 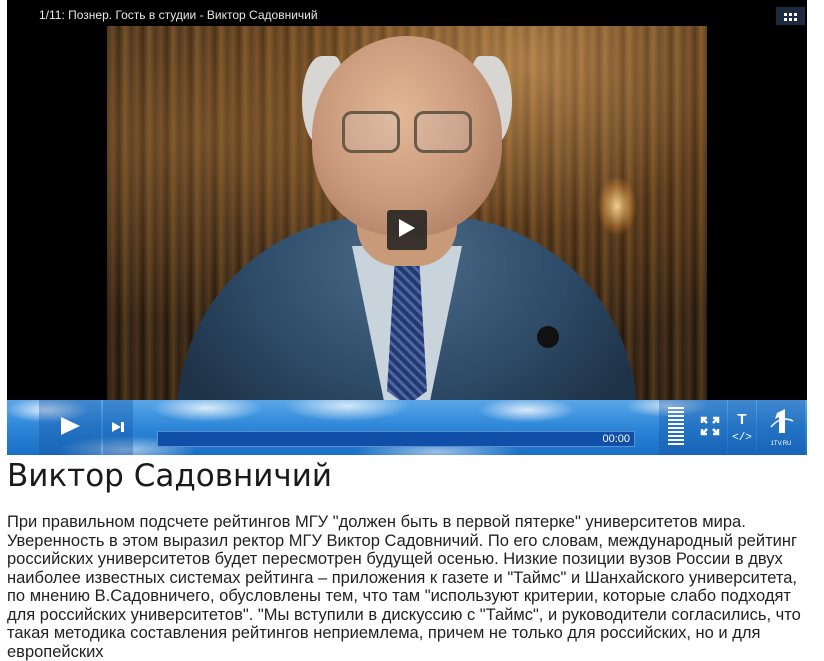 What do you see at coordinates (741, 419) in the screenshot?
I see `text-button: T` at bounding box center [741, 419].